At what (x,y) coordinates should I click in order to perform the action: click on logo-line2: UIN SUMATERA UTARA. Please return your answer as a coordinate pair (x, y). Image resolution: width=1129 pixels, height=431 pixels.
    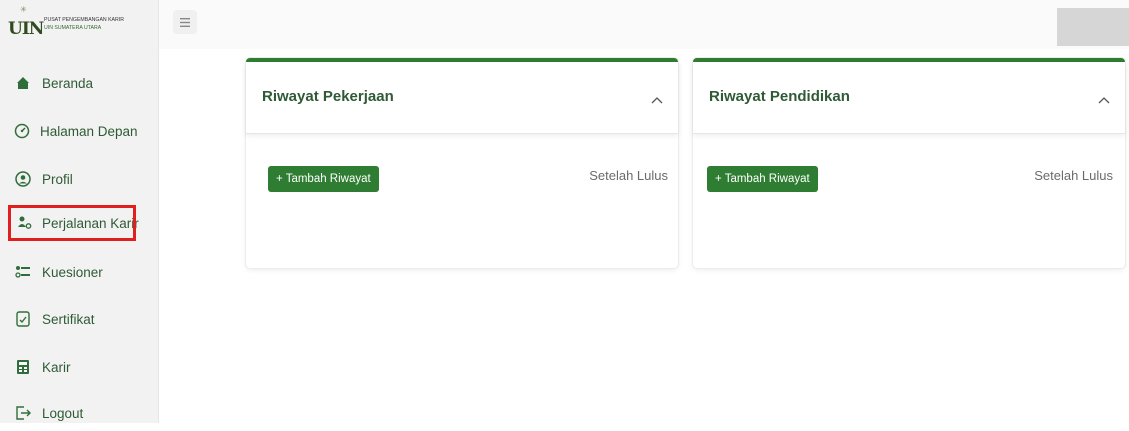
    Looking at the image, I should click on (73, 28).